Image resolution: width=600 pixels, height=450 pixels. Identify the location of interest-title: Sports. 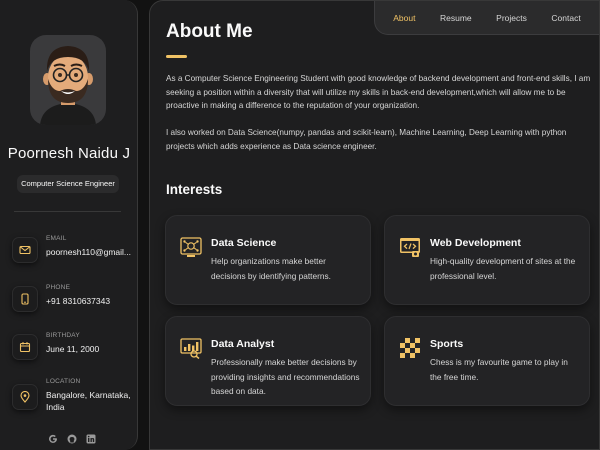
(447, 344).